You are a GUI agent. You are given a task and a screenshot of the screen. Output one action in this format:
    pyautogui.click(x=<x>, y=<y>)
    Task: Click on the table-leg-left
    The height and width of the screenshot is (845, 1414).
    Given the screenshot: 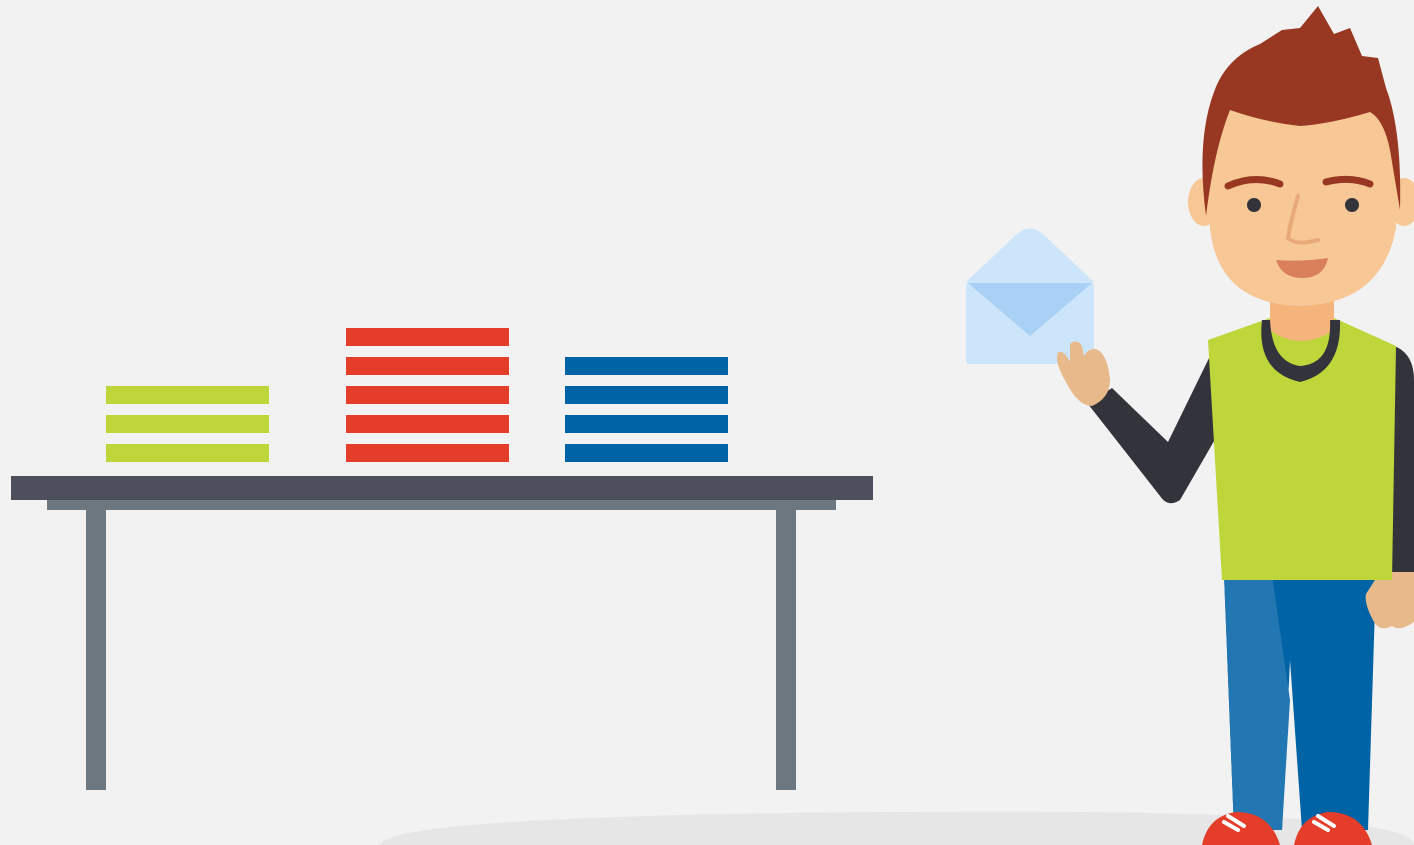 What is the action you would take?
    pyautogui.click(x=96, y=650)
    